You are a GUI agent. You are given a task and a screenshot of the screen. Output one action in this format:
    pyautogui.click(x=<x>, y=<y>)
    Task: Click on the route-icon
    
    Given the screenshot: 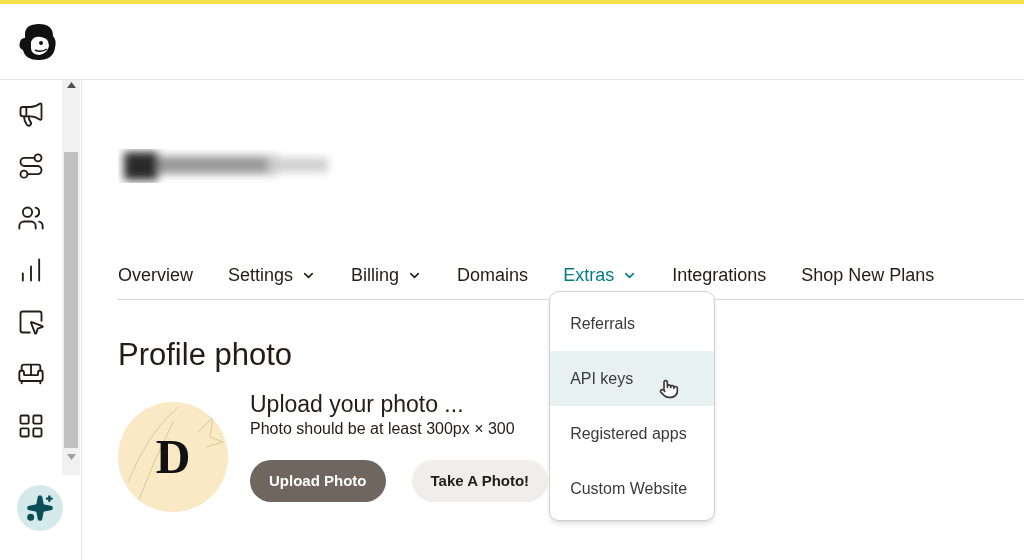 What is the action you would take?
    pyautogui.click(x=31, y=166)
    